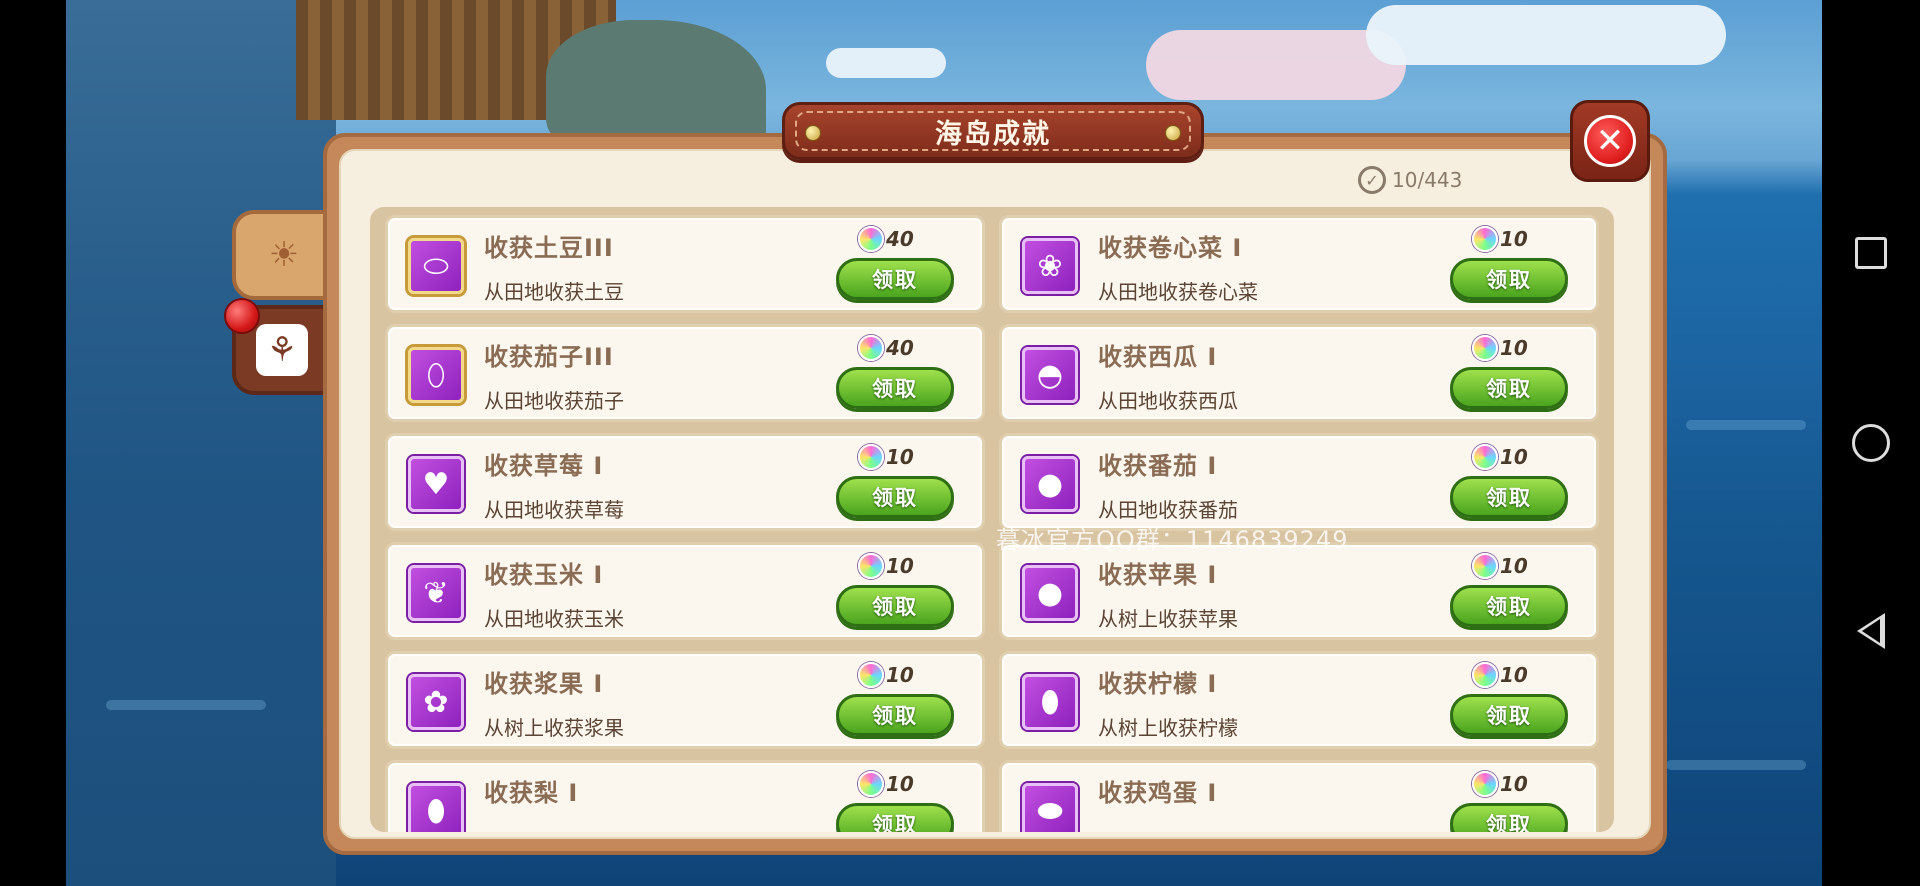 The width and height of the screenshot is (1920, 886). What do you see at coordinates (549, 357) in the screenshot?
I see `achievement-title: 收获茄子III` at bounding box center [549, 357].